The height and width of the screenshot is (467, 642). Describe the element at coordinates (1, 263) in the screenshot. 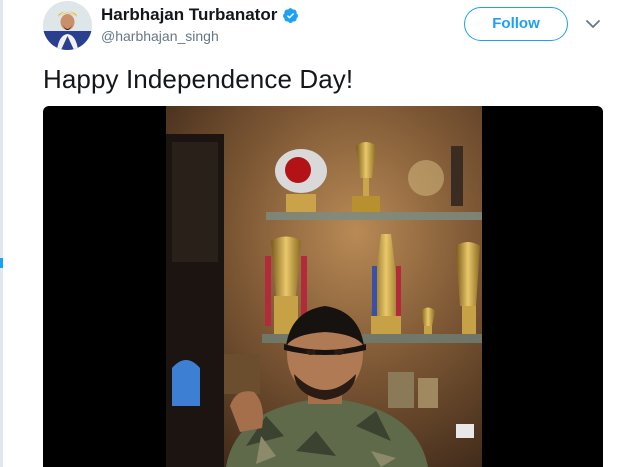

I see `edge-marker` at that location.